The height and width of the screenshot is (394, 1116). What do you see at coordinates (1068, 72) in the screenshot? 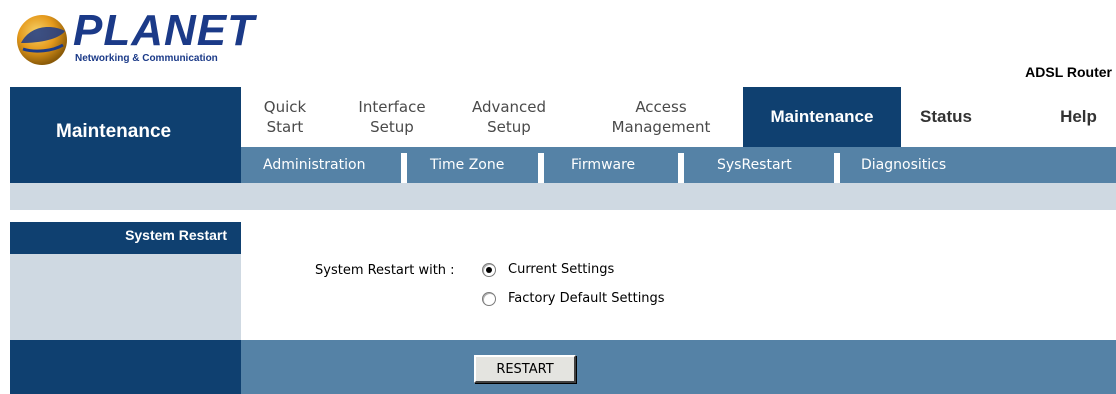
I see `product-name: ADSL Router` at bounding box center [1068, 72].